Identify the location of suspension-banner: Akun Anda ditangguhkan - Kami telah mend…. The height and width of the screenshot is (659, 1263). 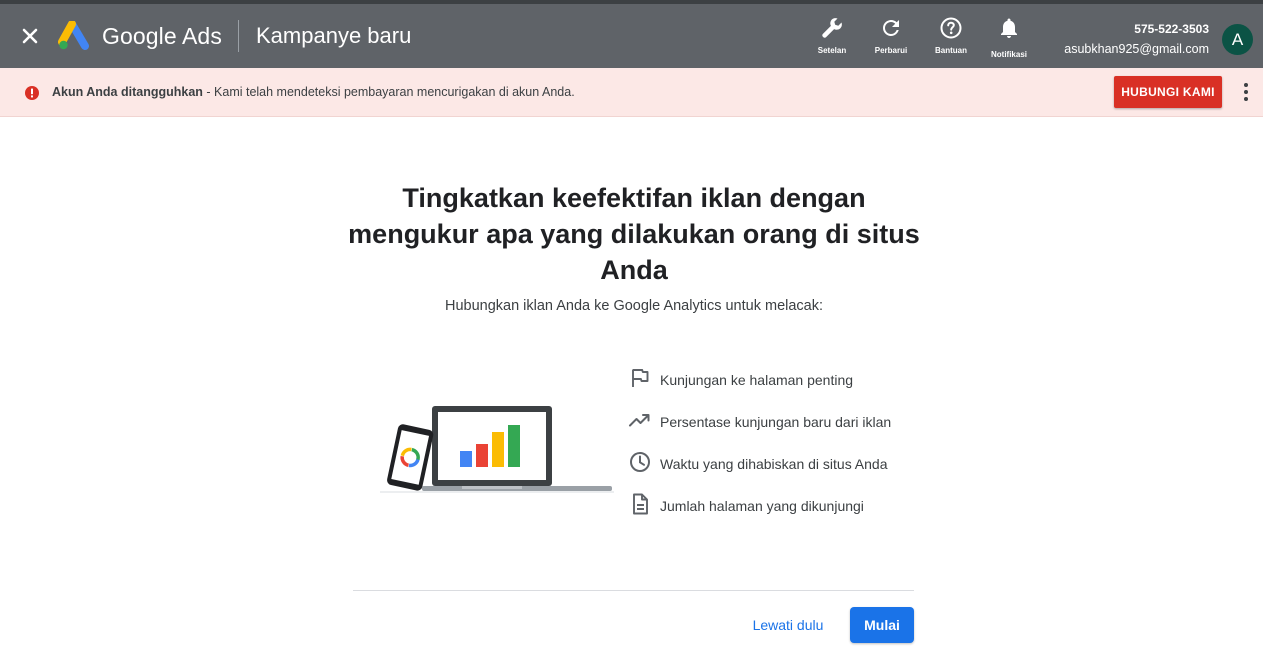
(631, 92).